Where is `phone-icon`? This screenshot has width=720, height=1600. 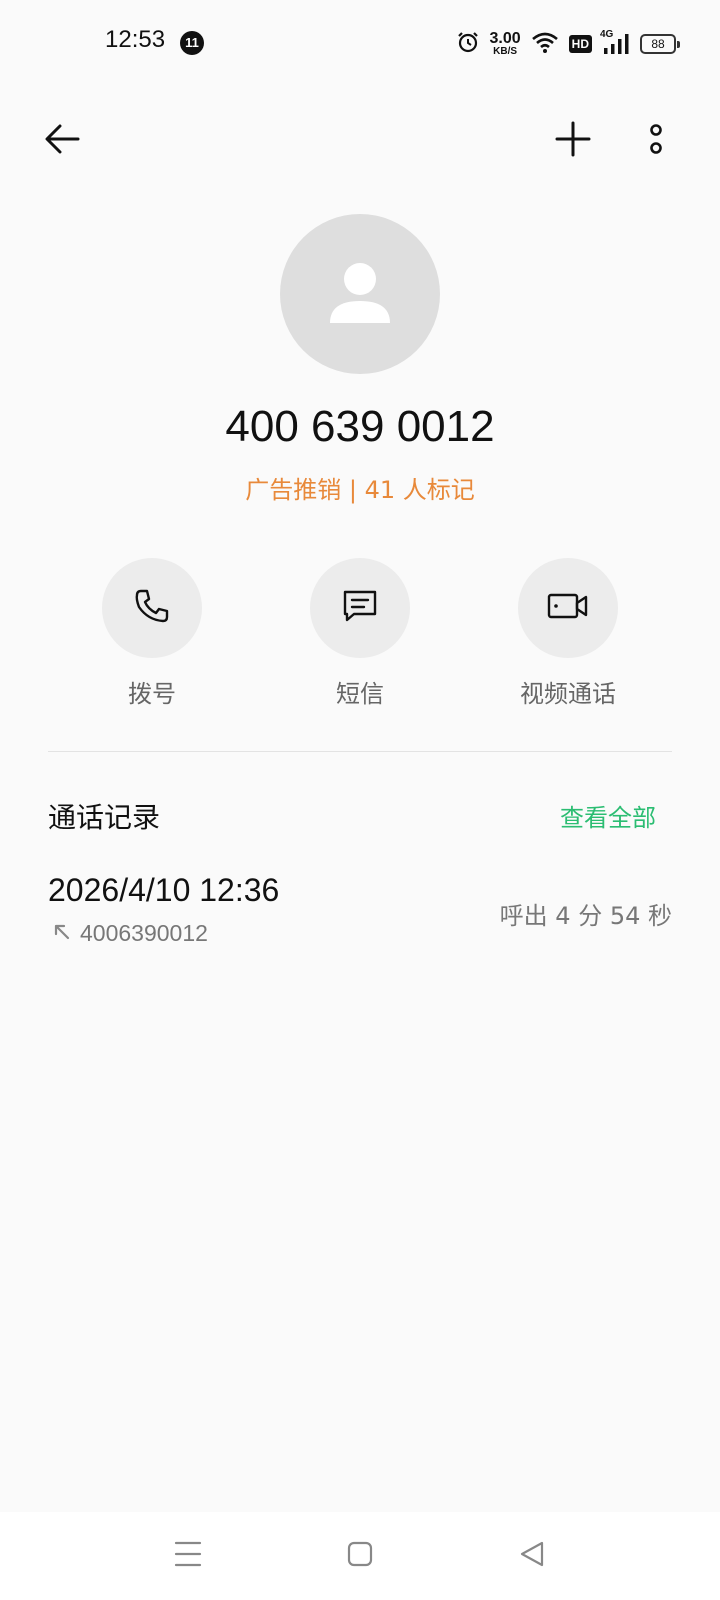 phone-icon is located at coordinates (152, 608).